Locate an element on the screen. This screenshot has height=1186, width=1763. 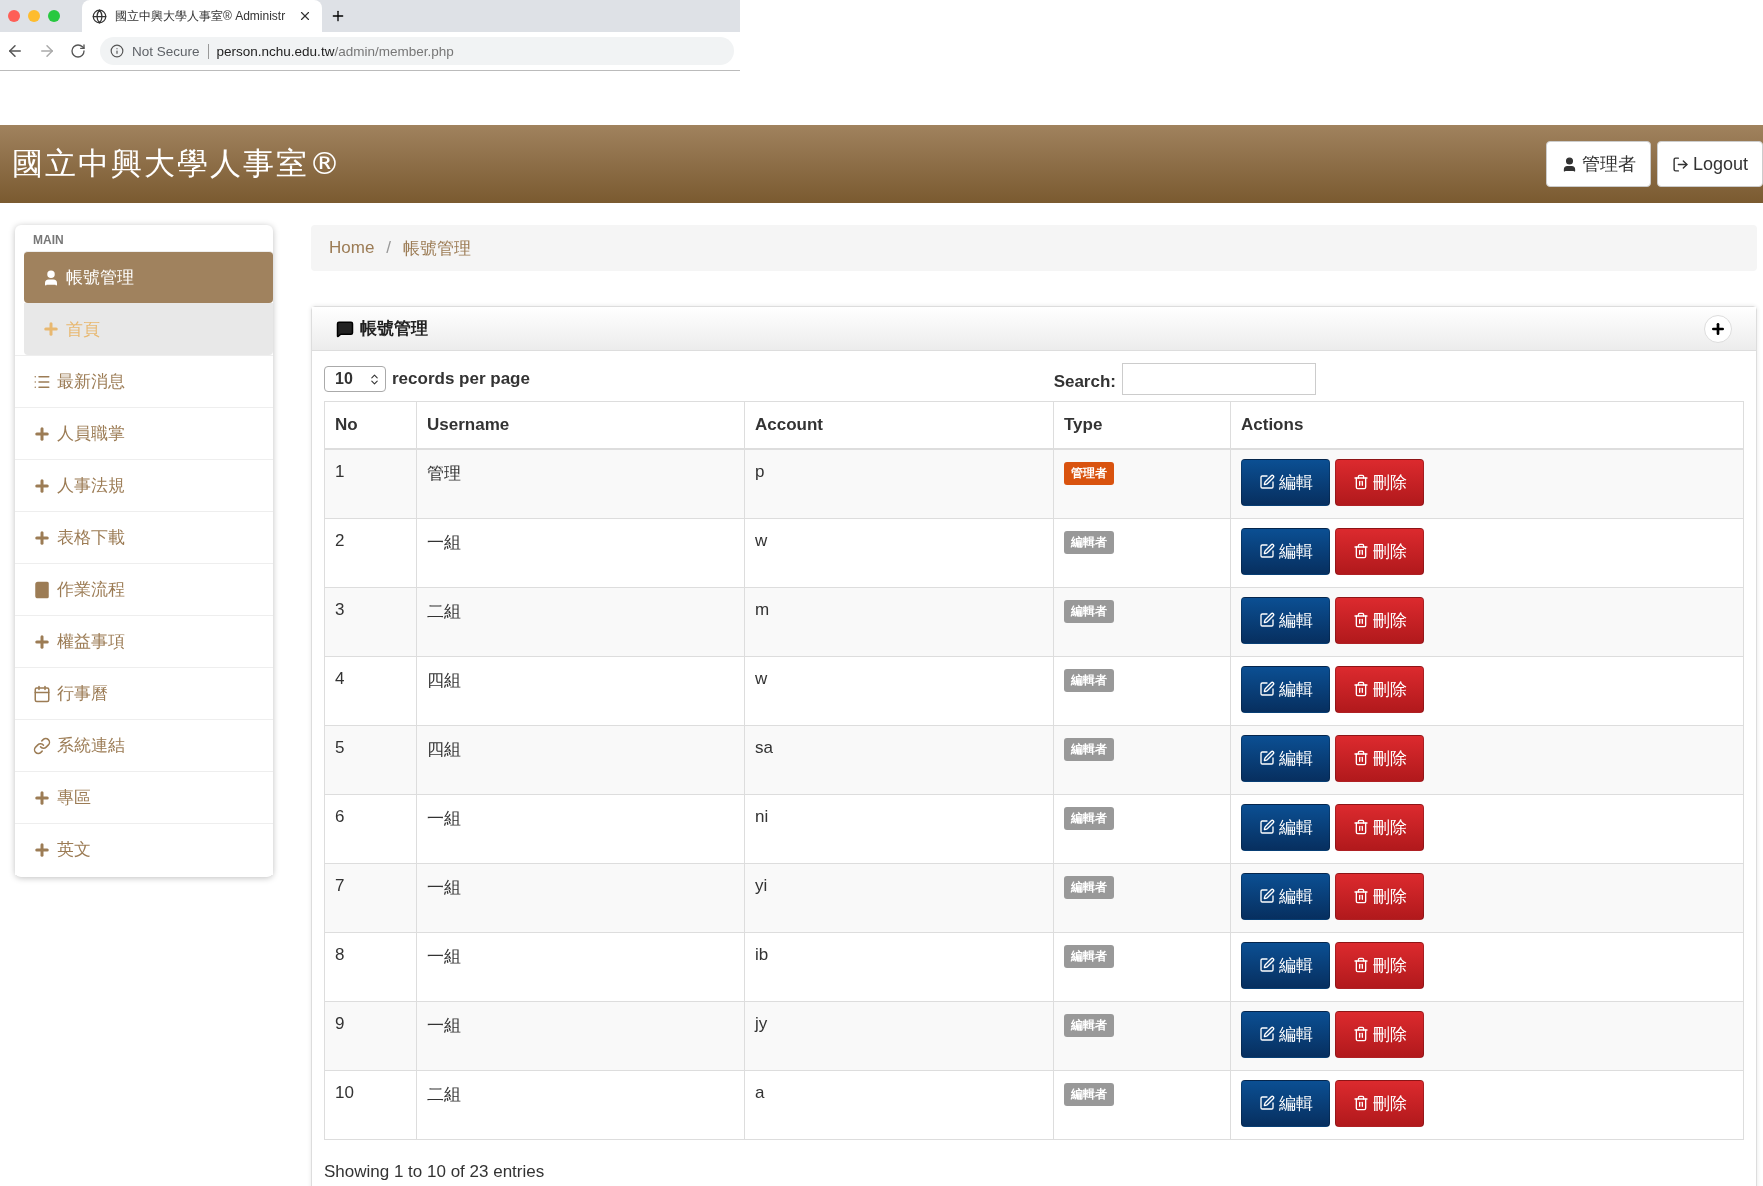
globe-icon is located at coordinates (99, 16).